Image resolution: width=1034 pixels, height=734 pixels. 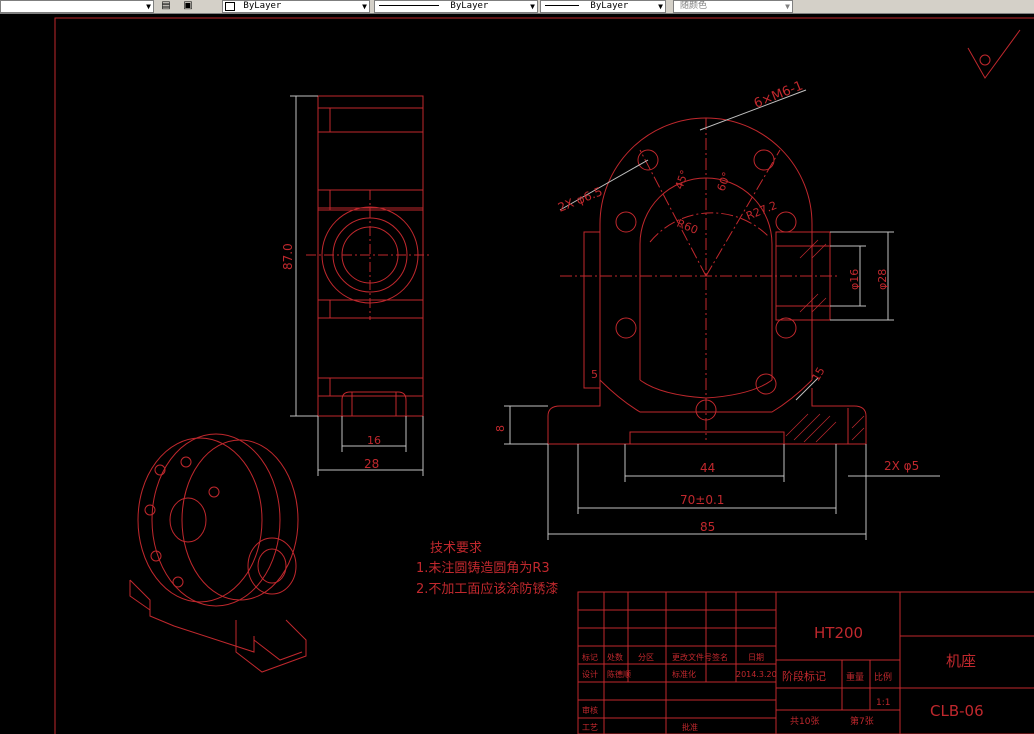 I want to click on lineweight-dropdown: ByLayer ▼, so click(x=603, y=6).